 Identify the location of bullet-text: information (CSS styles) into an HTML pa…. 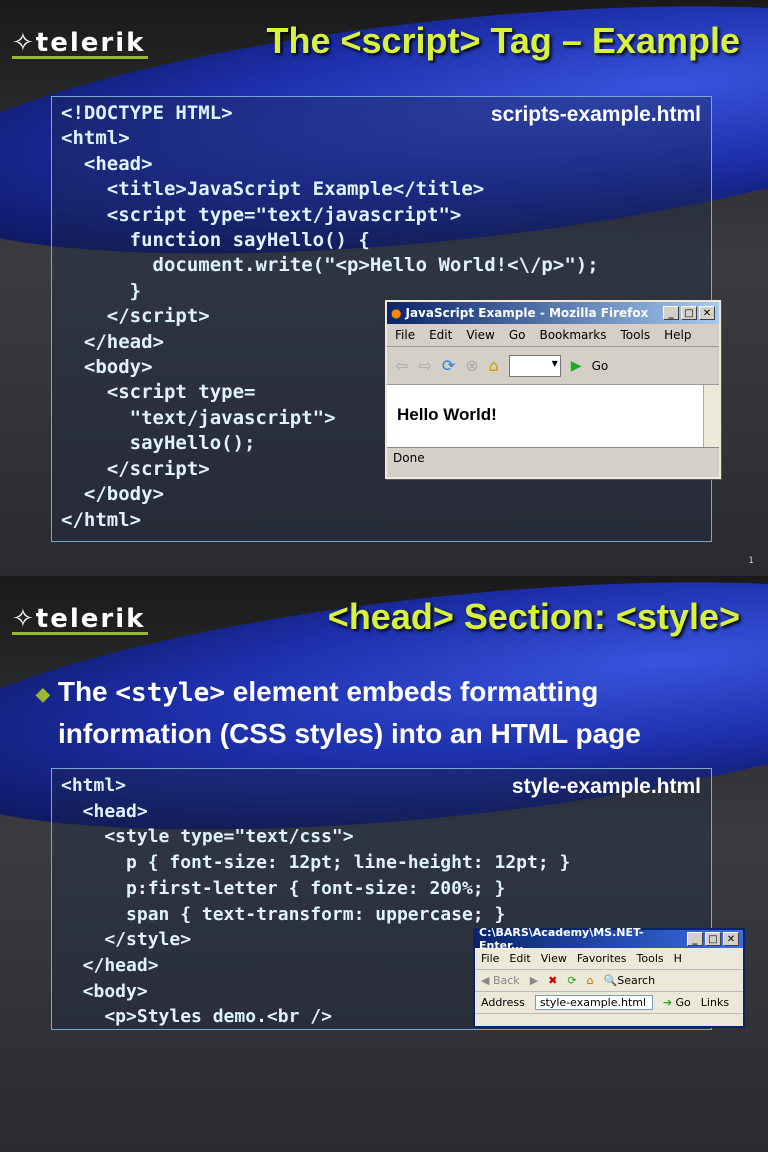
(349, 733).